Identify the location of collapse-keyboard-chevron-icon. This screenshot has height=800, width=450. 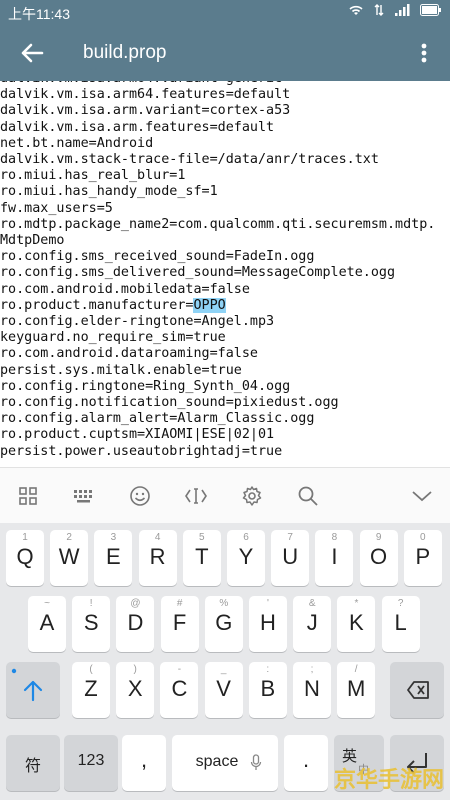
(422, 496).